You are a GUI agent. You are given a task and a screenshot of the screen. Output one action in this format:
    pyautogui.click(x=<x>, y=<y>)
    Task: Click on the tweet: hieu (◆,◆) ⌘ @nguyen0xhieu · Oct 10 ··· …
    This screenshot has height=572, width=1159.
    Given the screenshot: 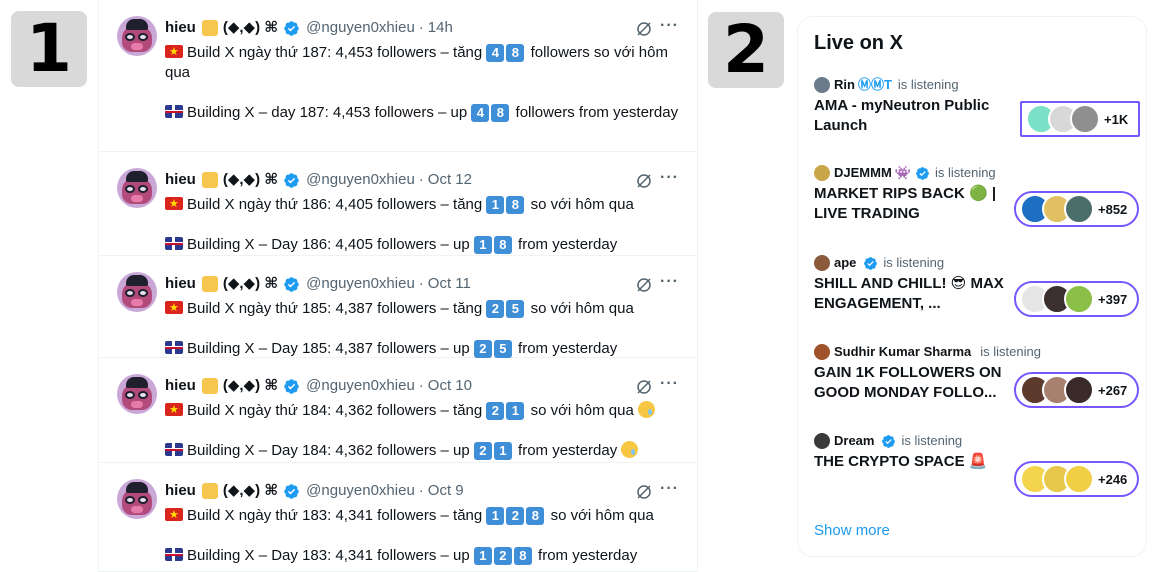 What is the action you would take?
    pyautogui.click(x=398, y=410)
    